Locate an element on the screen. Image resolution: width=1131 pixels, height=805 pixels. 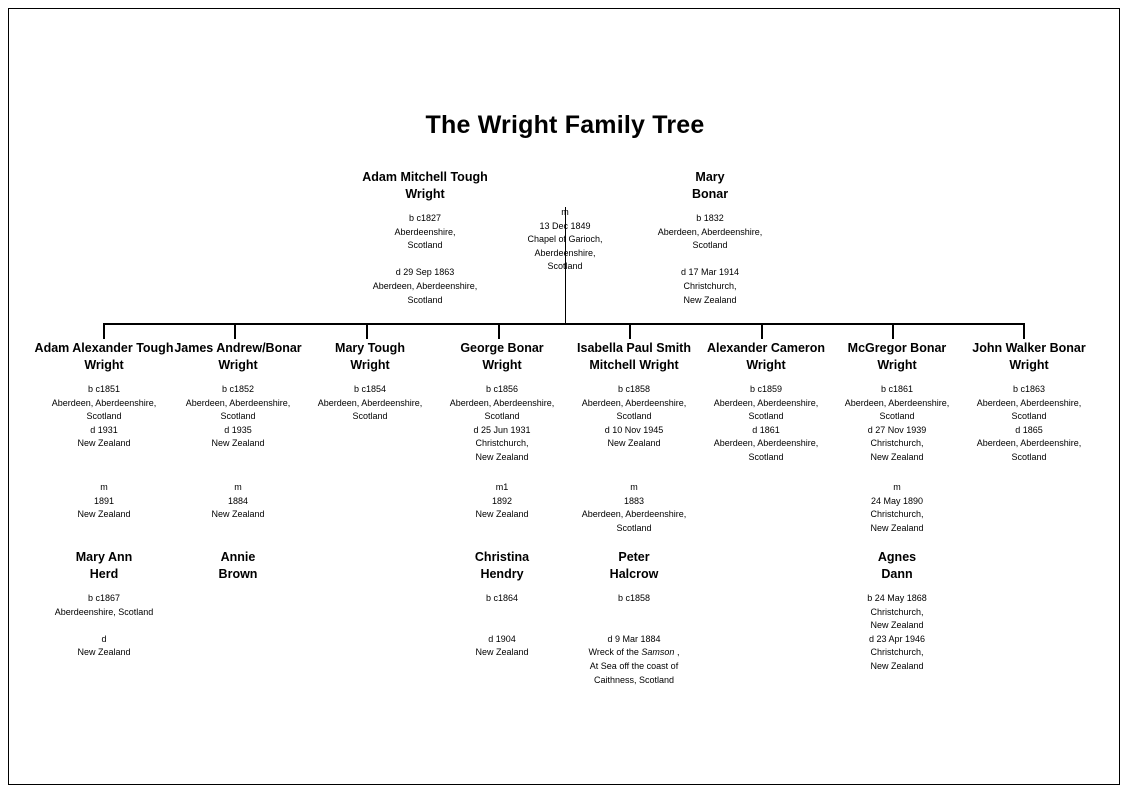
person-birth-details: b 24 May 1868 Christchurch, New Zealand is located at coordinates (897, 612).